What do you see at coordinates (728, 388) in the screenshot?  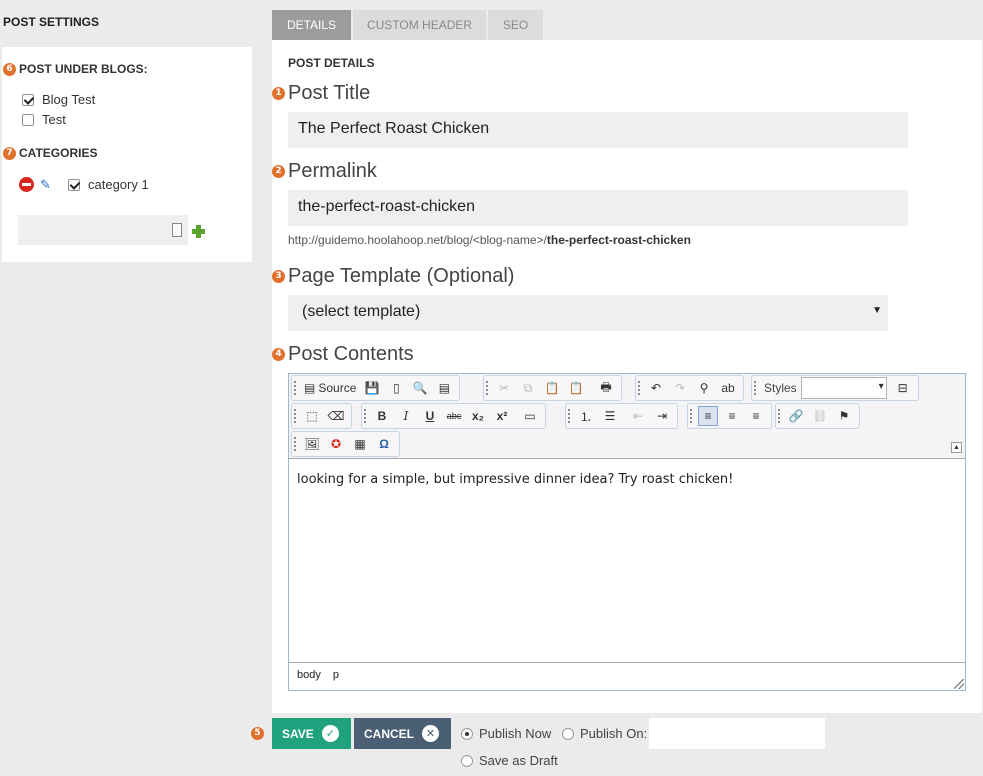 I see `replace-icon: ab` at bounding box center [728, 388].